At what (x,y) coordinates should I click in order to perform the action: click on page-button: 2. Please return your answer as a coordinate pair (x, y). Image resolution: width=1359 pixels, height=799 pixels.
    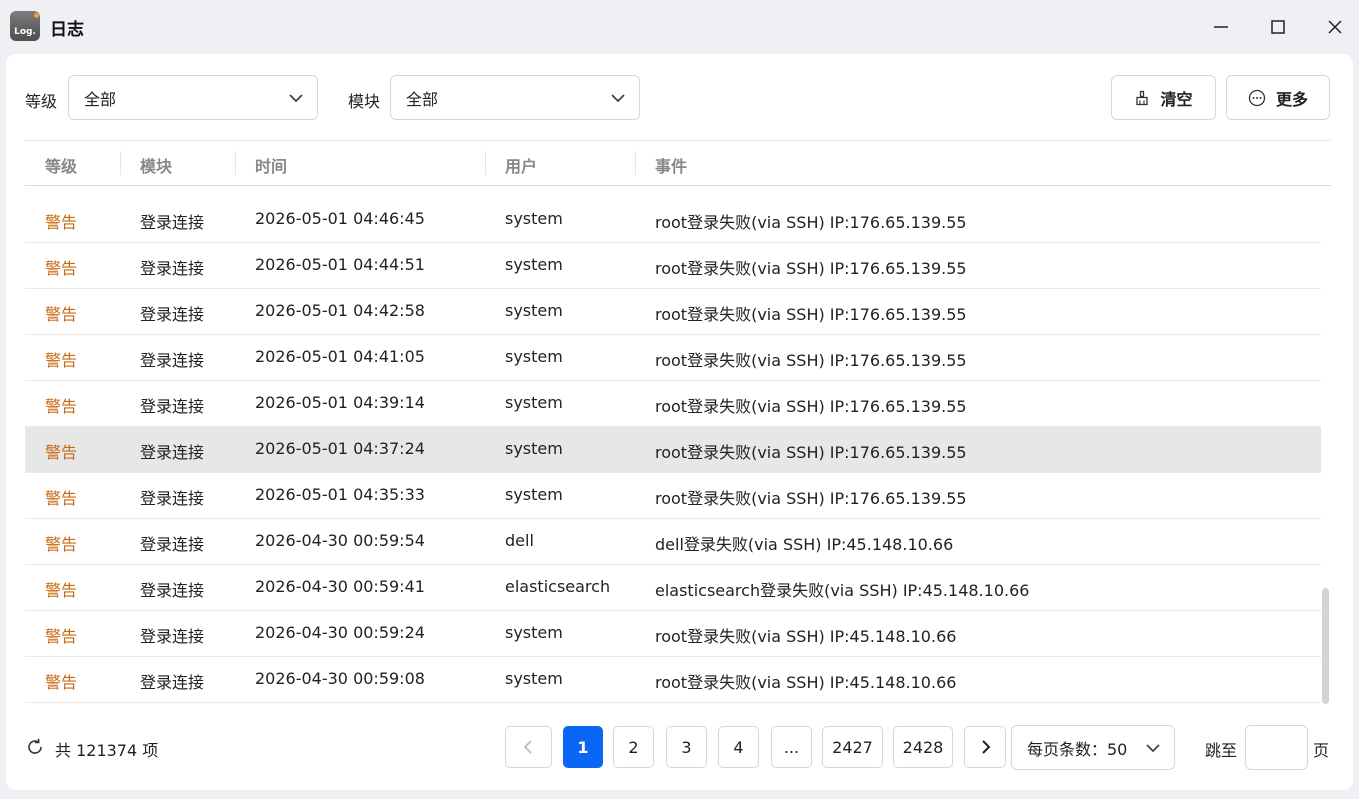
    Looking at the image, I should click on (633, 747).